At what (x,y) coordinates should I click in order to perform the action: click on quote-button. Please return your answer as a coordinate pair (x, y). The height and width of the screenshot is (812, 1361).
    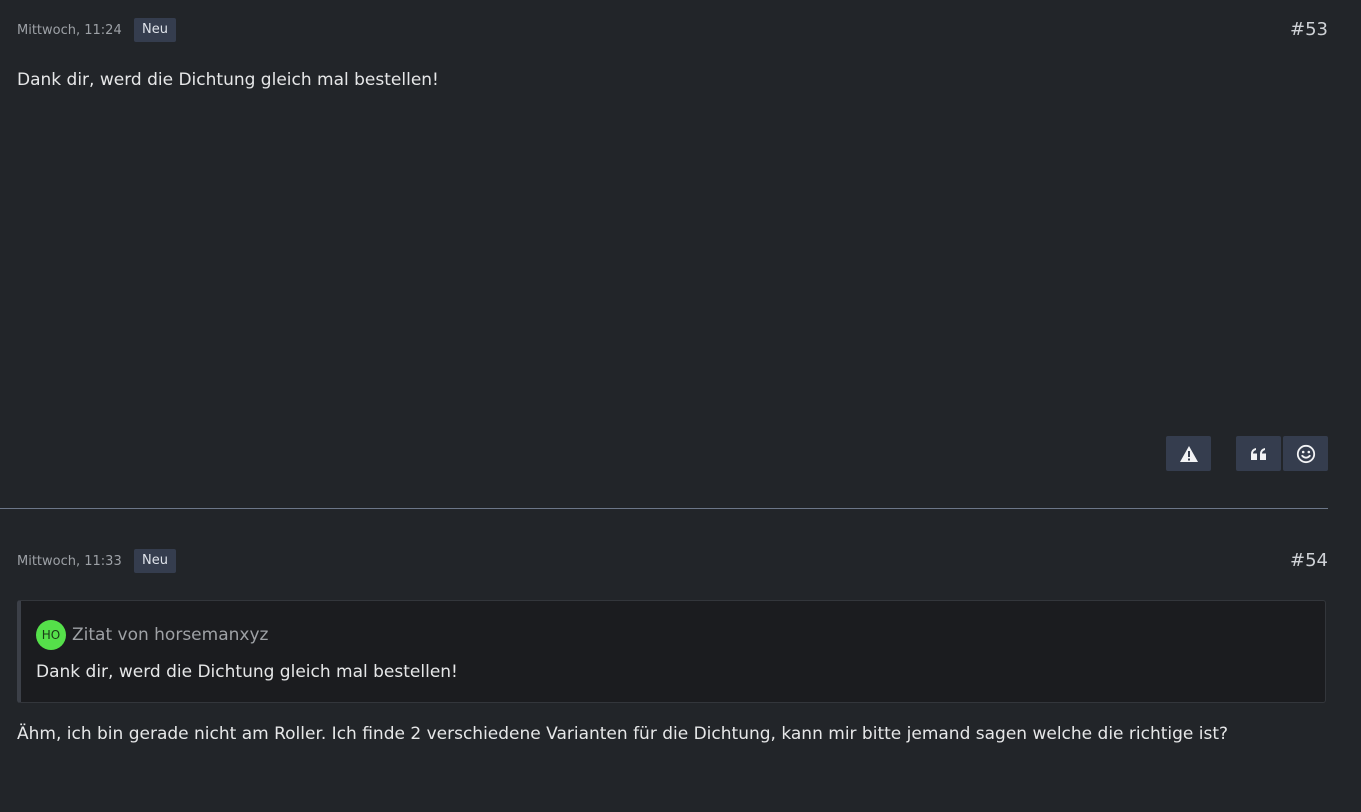
    Looking at the image, I should click on (1258, 453).